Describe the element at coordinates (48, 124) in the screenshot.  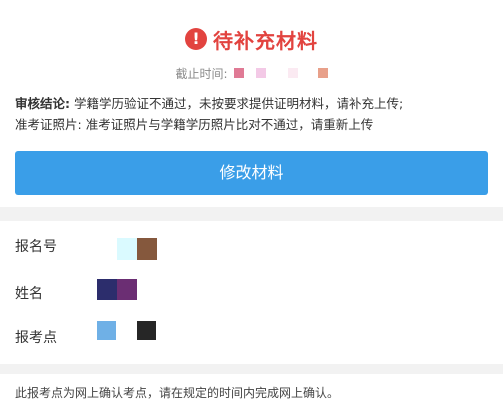
I see `photo-review-label: 准考证照片:` at that location.